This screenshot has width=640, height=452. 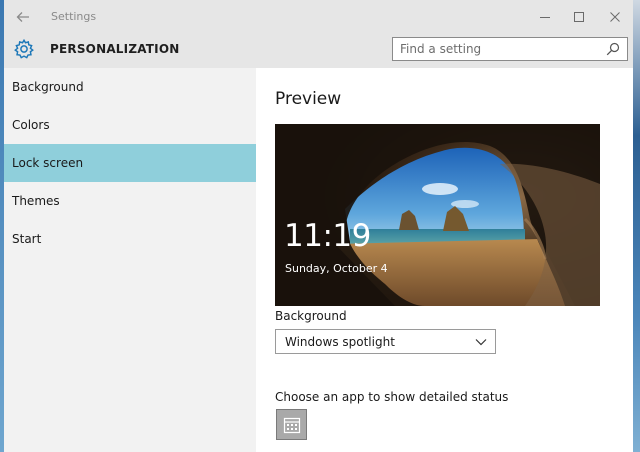 What do you see at coordinates (318, 16) in the screenshot?
I see `title-bar: Settings` at bounding box center [318, 16].